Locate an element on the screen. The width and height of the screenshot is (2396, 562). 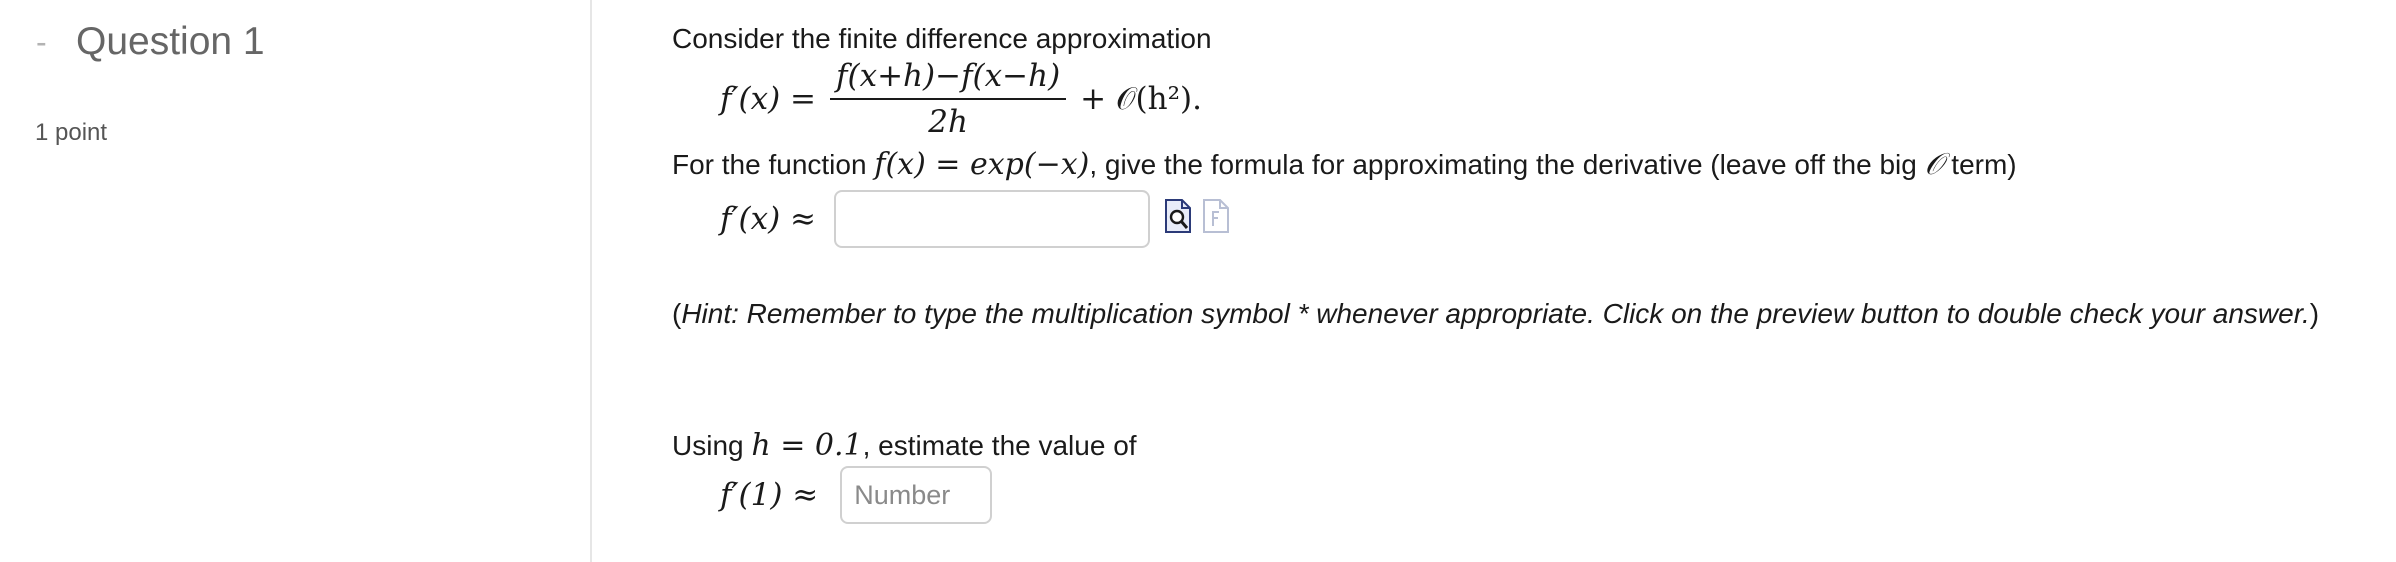
hint-close-paren: ) is located at coordinates (2314, 313).